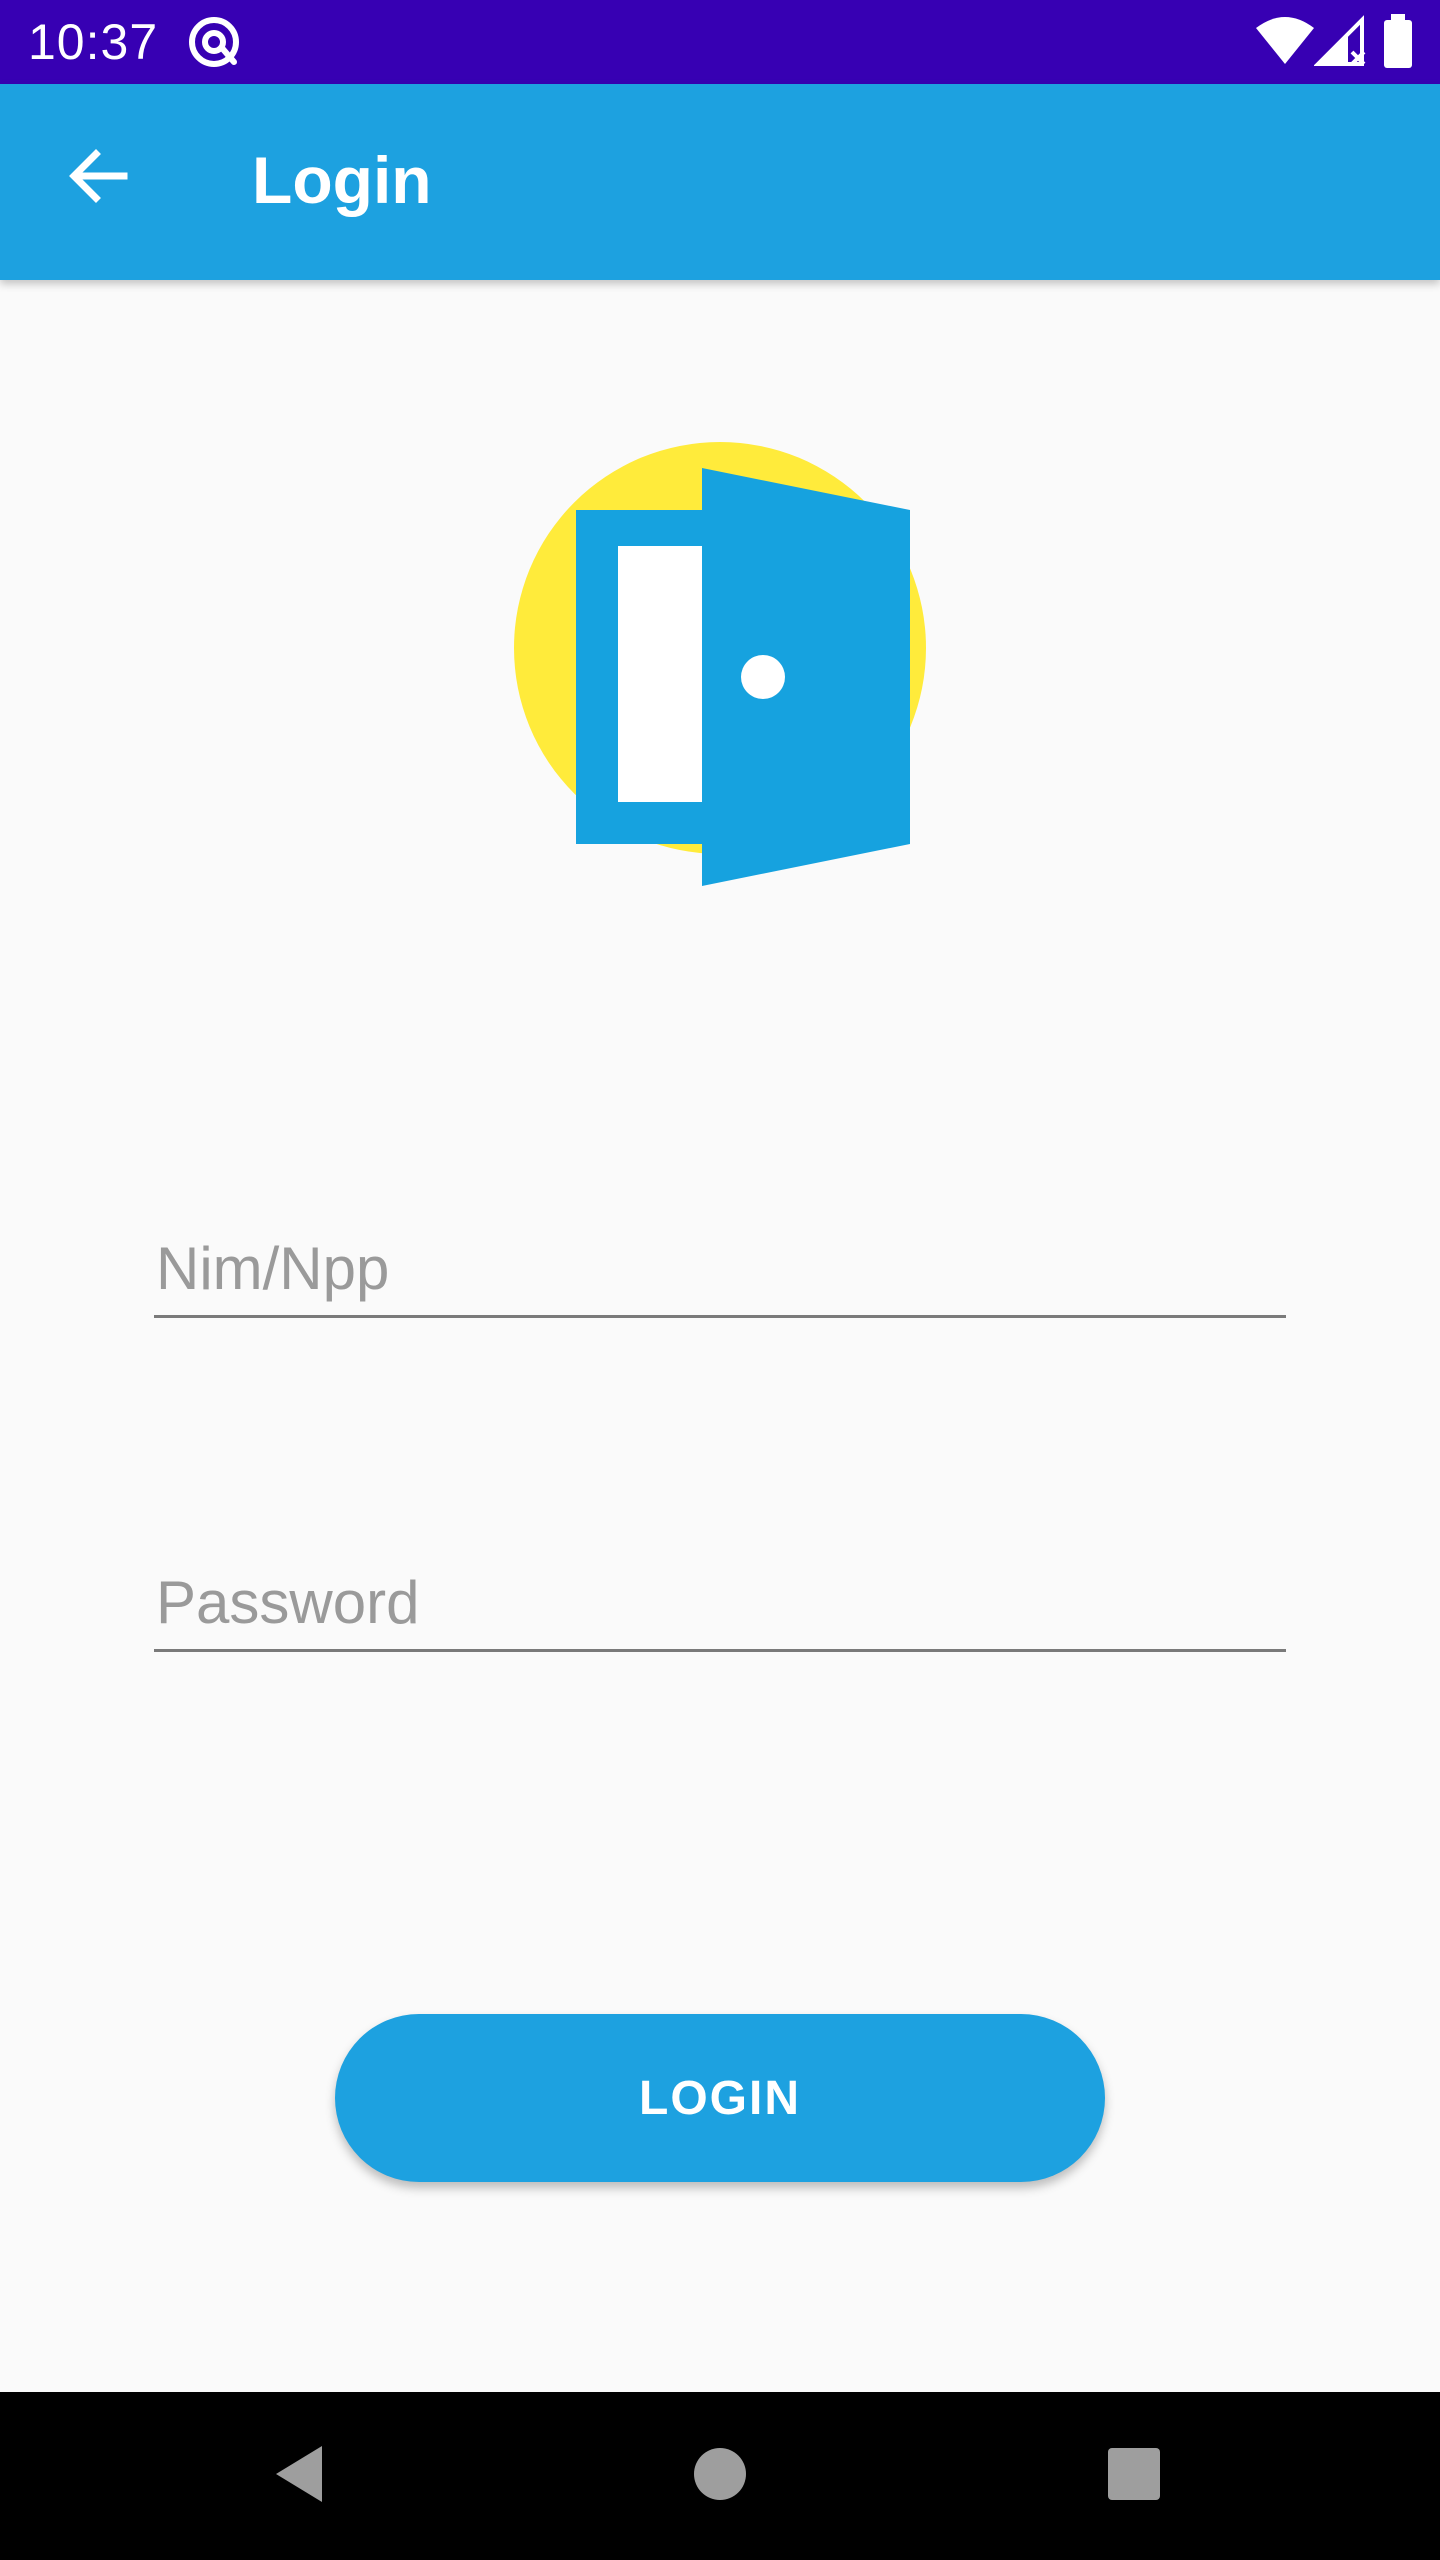 The height and width of the screenshot is (2560, 1440). I want to click on recents-square-icon, so click(1134, 2476).